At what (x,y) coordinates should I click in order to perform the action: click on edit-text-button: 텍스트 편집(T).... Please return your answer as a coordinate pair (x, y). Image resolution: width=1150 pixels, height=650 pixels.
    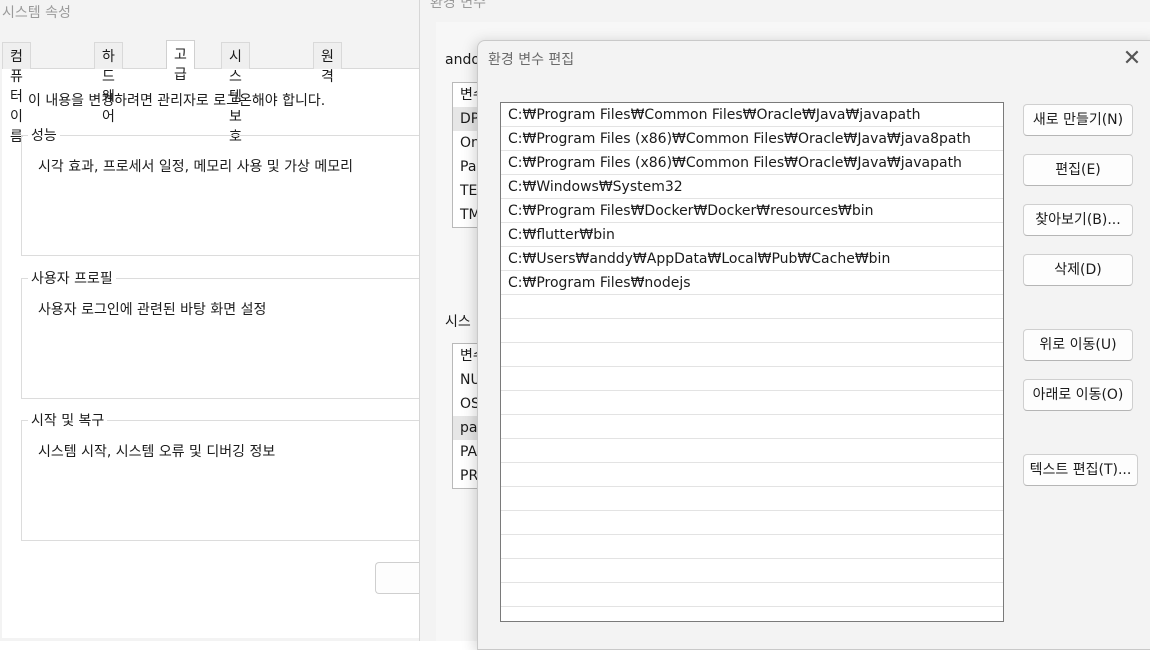
    Looking at the image, I should click on (1080, 470).